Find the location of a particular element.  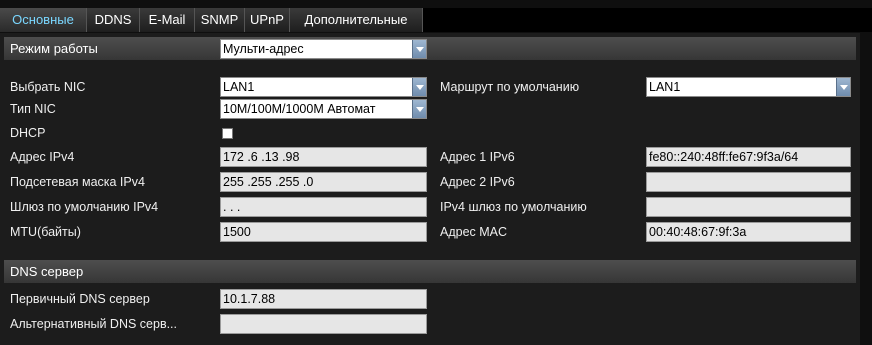

nic-type-label: Тип NIC is located at coordinates (33, 109).